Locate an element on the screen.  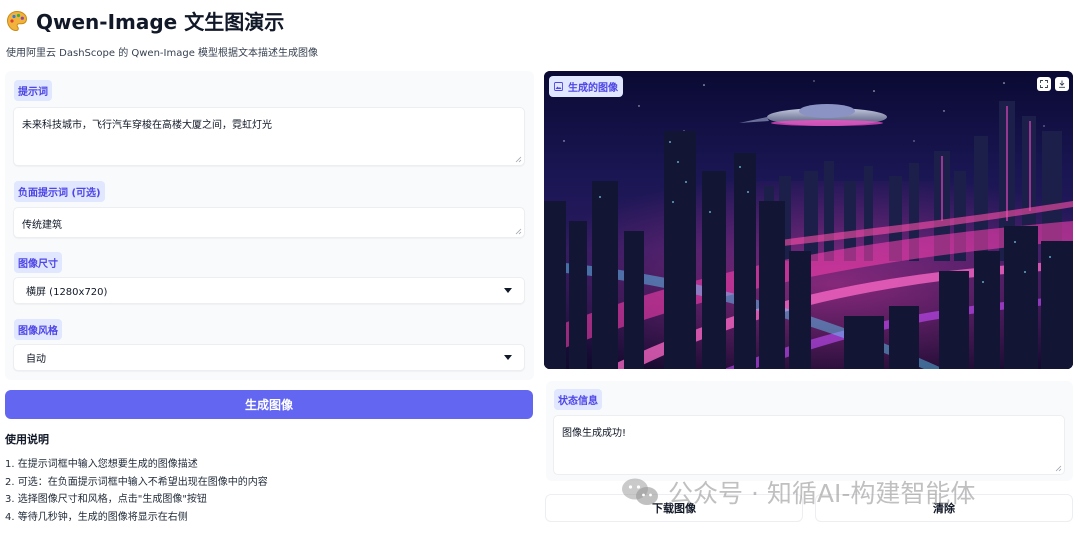
prompt-label: 提示词 is located at coordinates (33, 90).